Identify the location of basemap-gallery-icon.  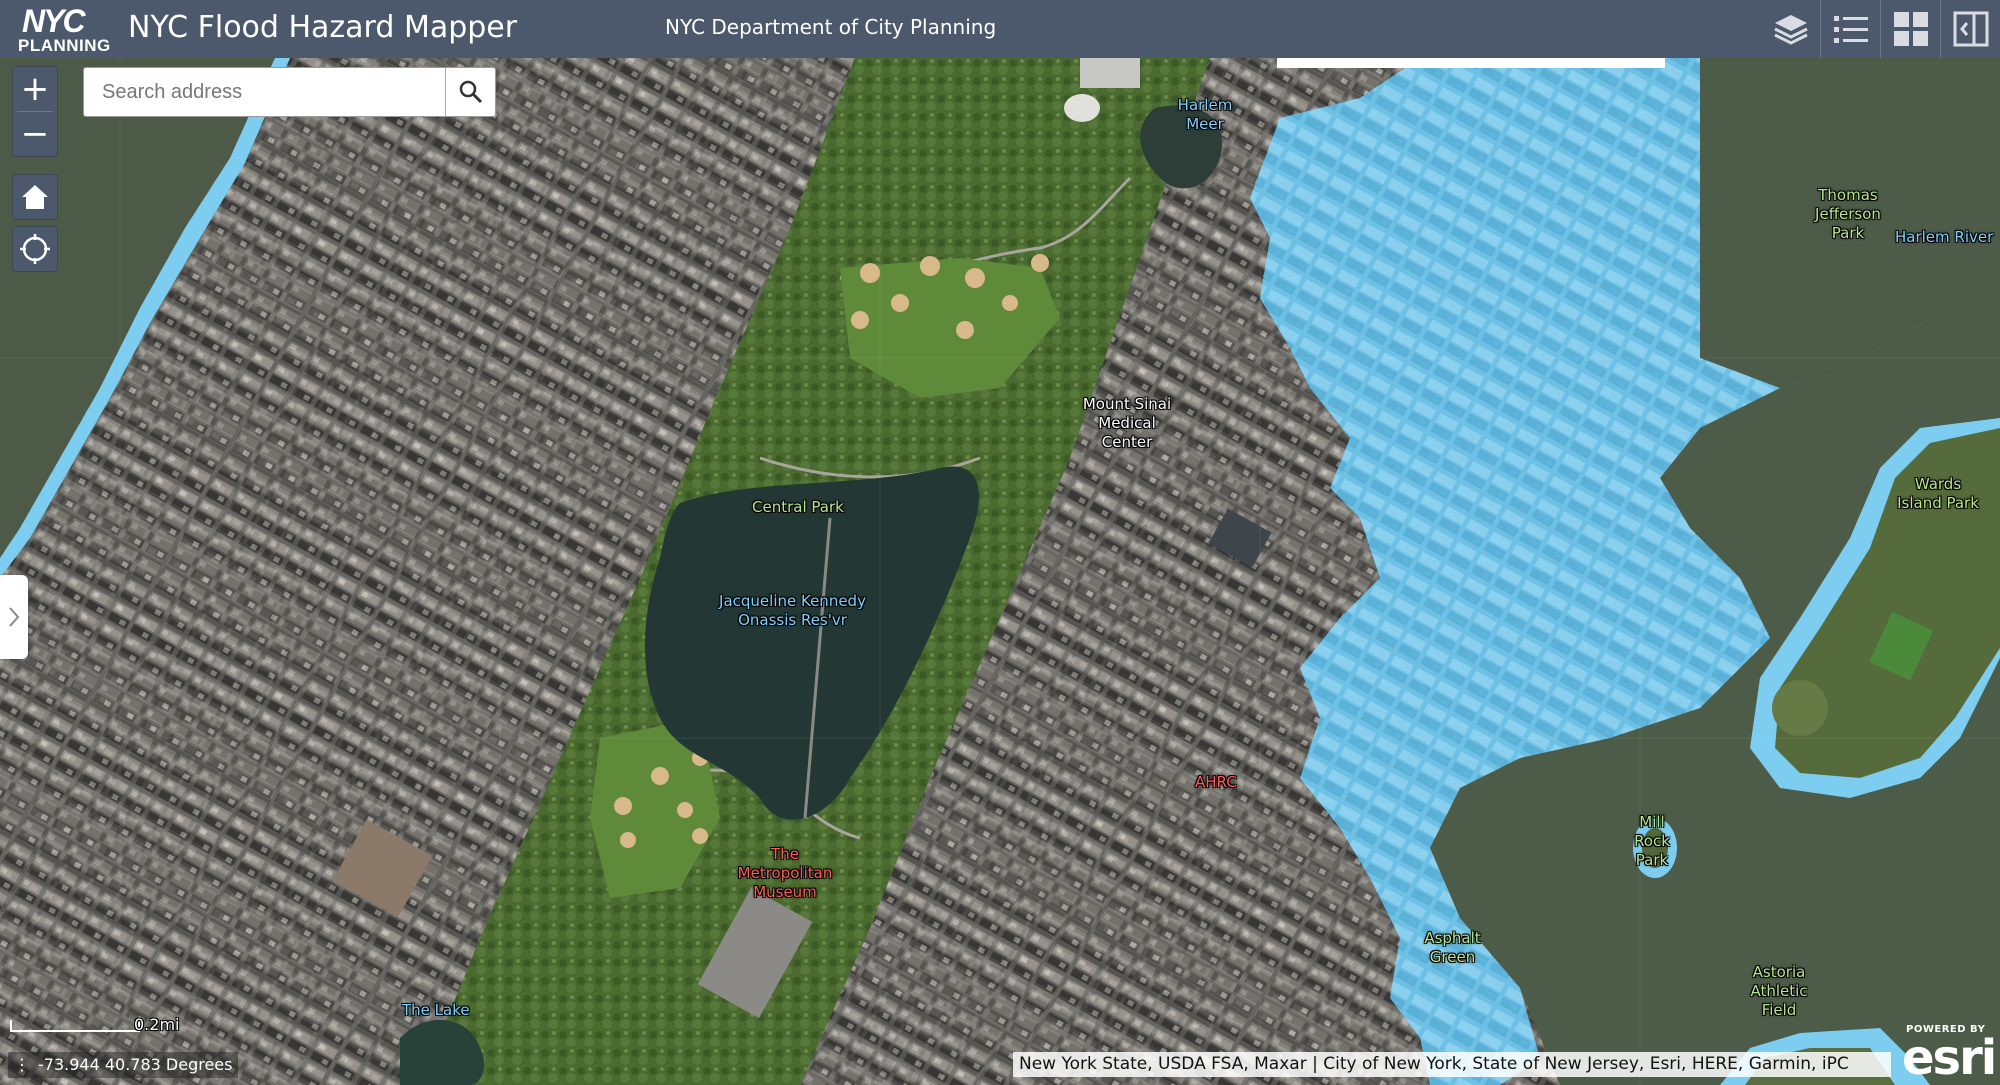
(1911, 29).